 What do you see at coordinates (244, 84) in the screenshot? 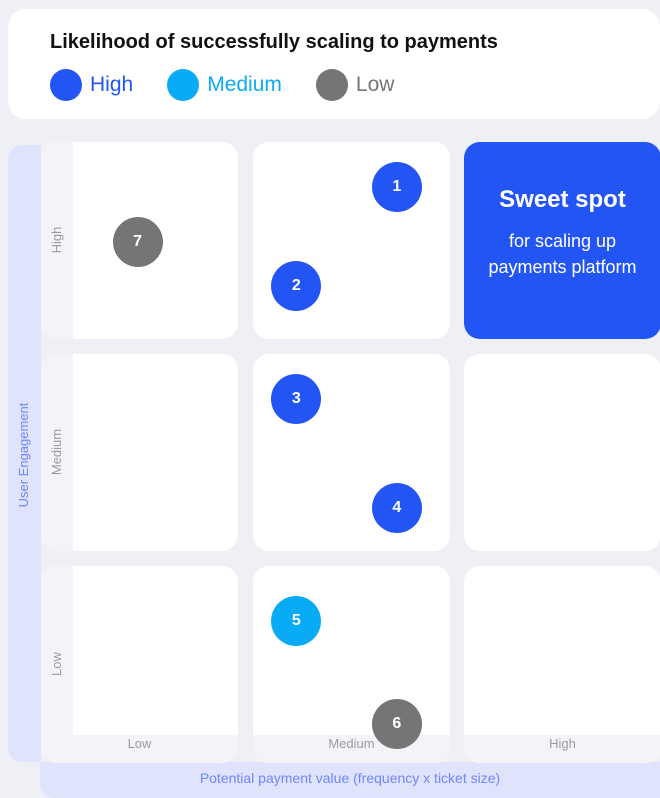
I see `legend-label-medium: Medium` at bounding box center [244, 84].